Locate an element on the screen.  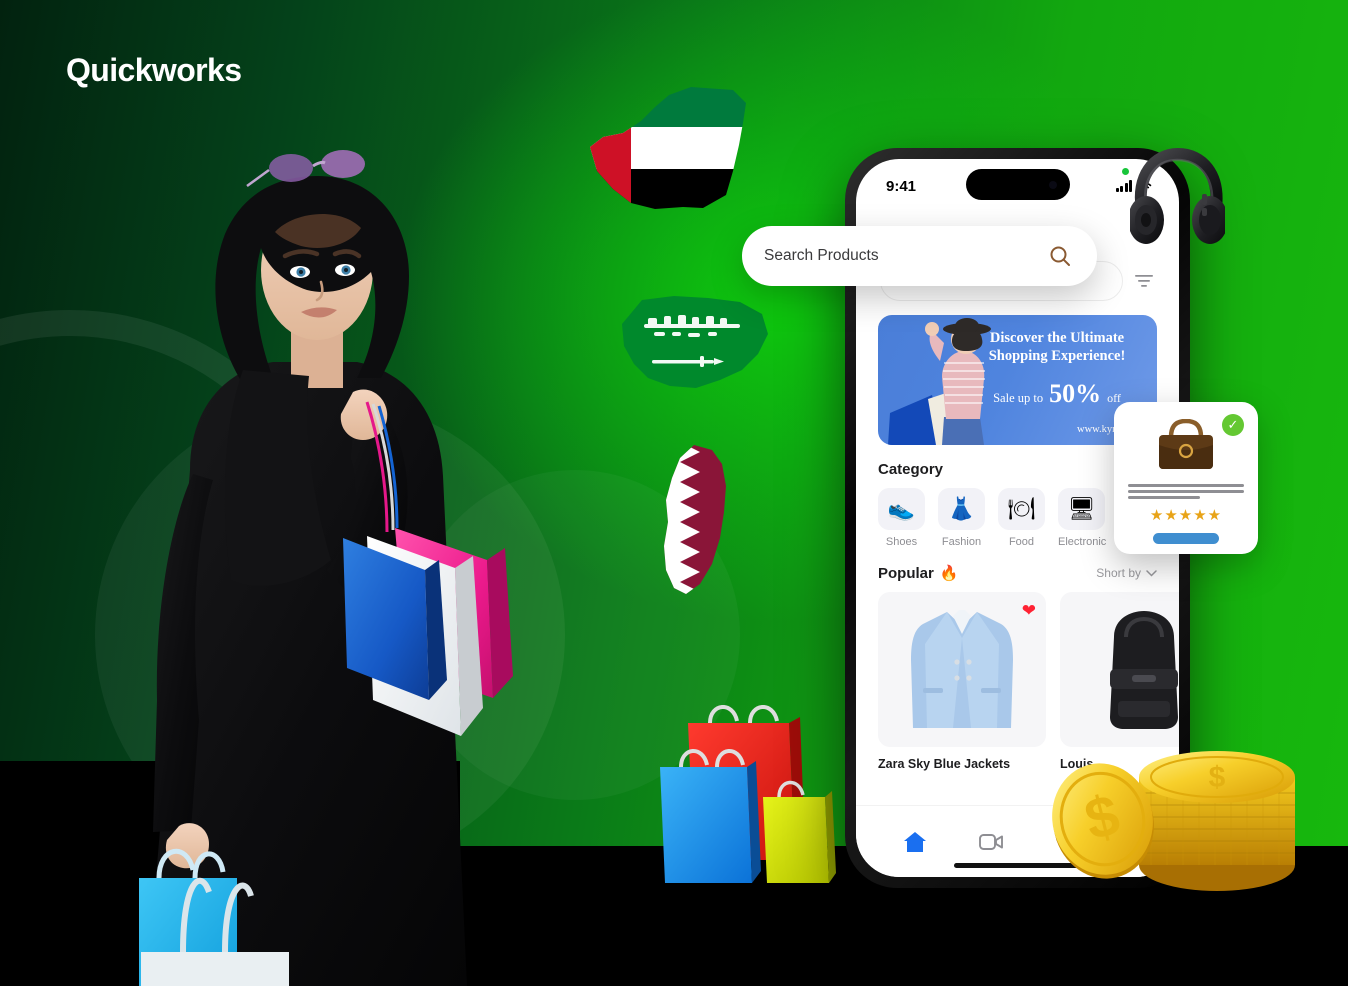
status-time: 9:41 is located at coordinates (901, 186).